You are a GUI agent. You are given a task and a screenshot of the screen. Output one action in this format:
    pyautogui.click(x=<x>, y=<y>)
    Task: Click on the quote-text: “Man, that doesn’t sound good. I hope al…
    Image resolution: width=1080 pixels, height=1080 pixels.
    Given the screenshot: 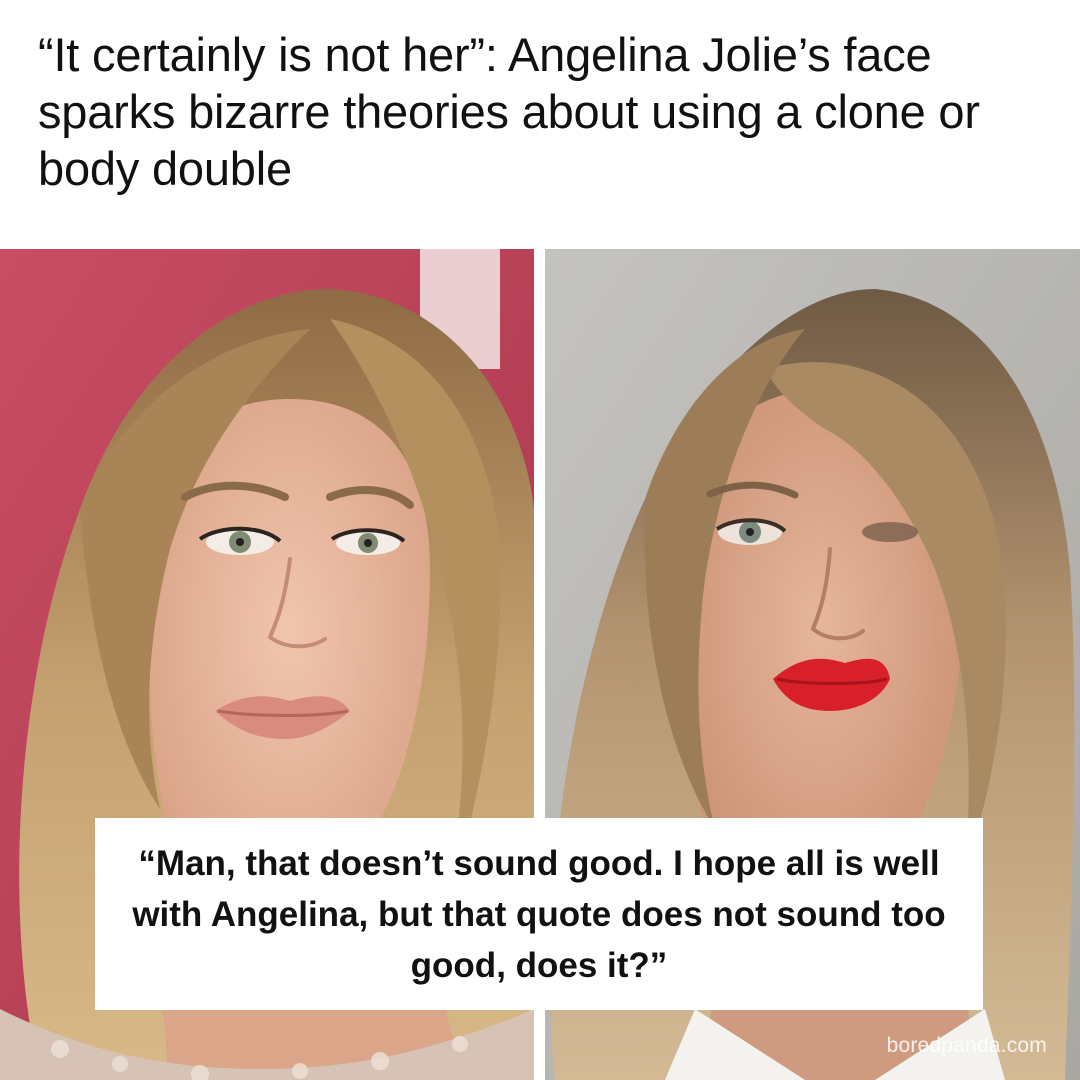 What is the action you would take?
    pyautogui.click(x=539, y=914)
    